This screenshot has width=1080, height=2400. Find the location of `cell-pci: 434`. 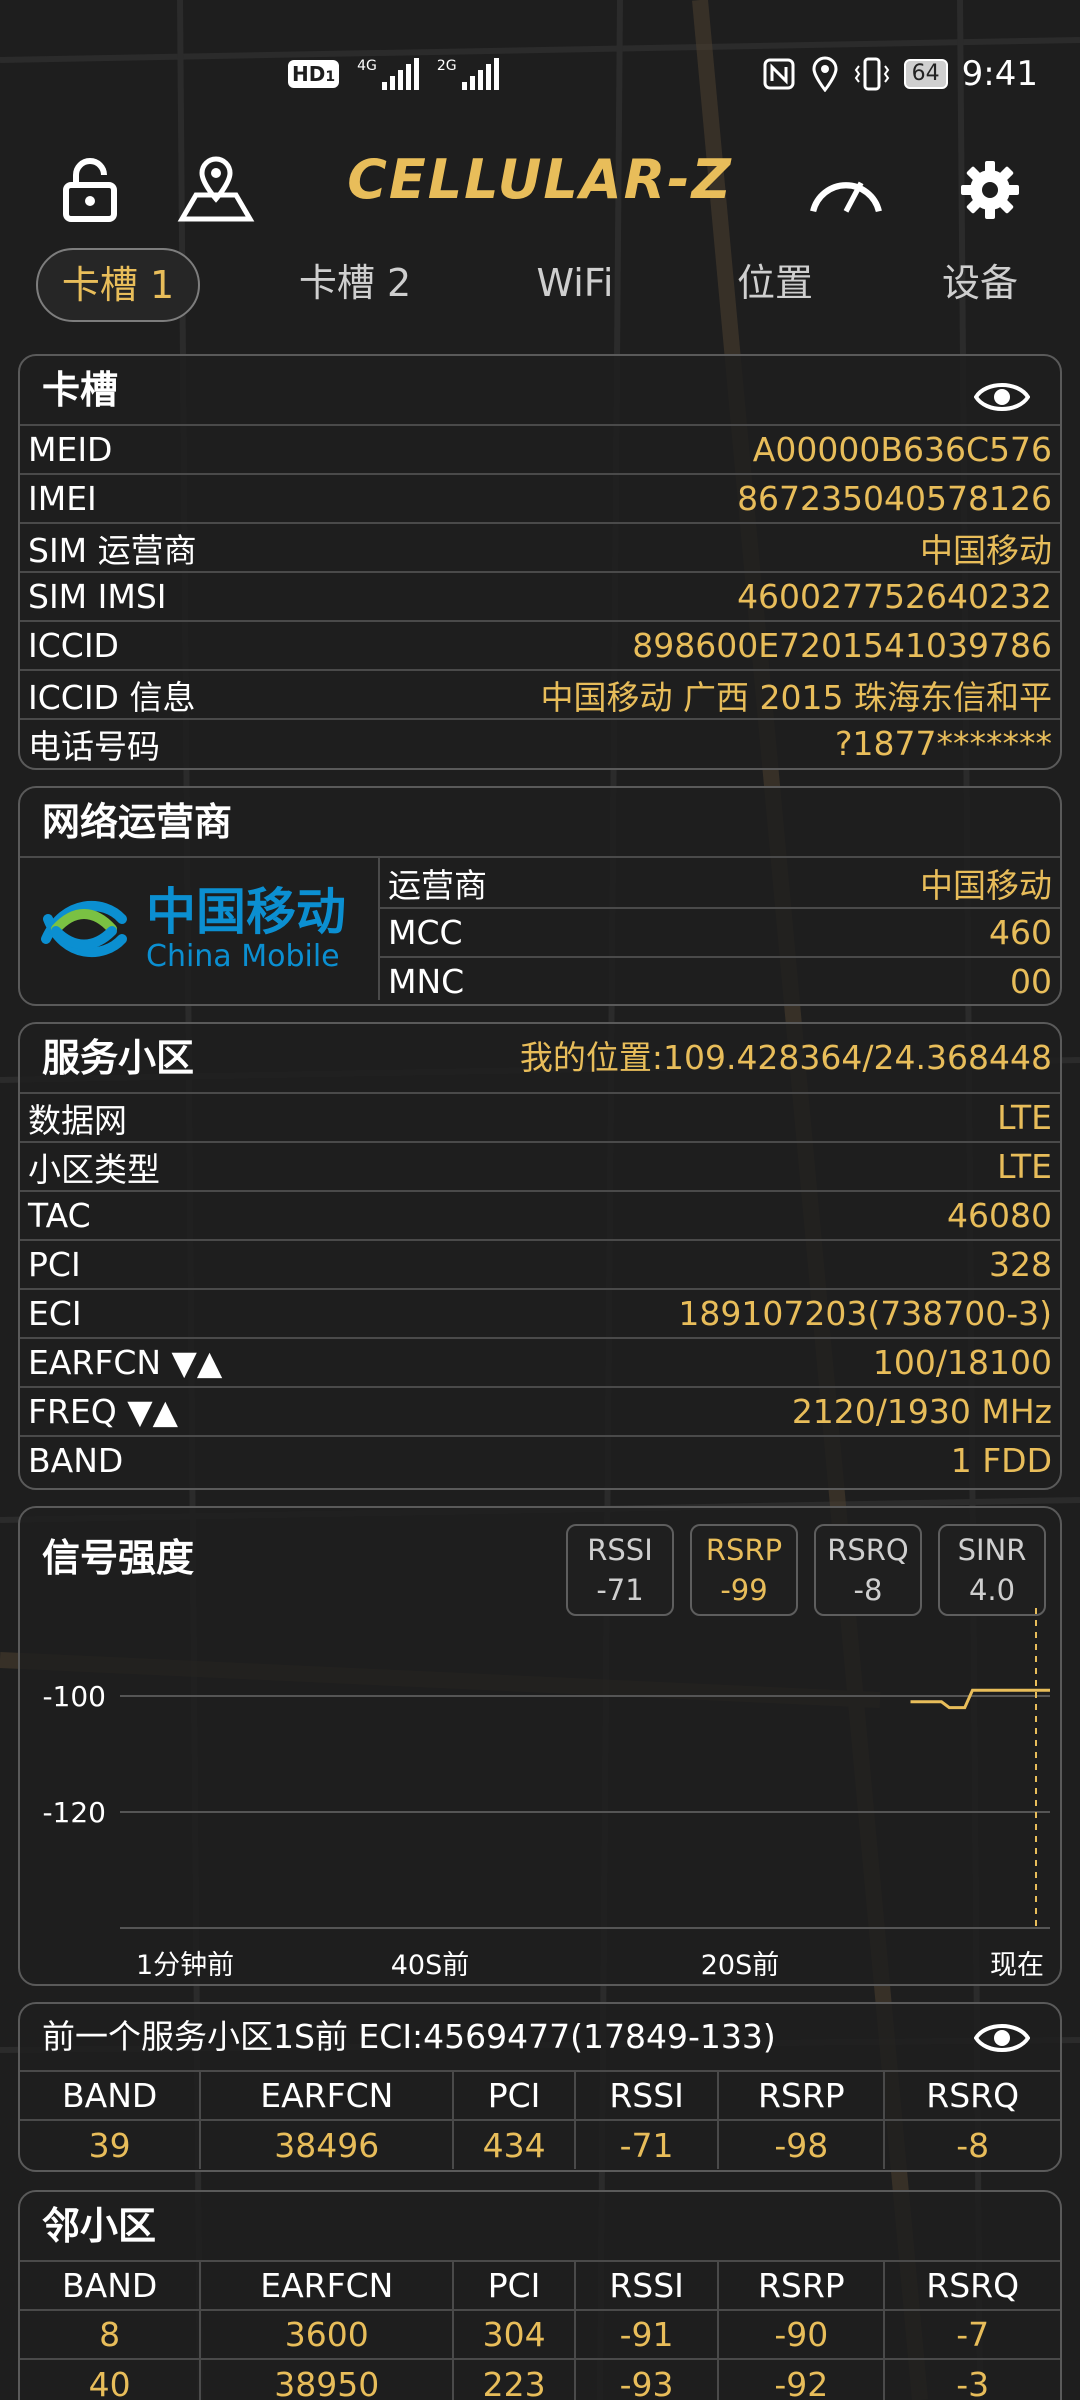

cell-pci: 434 is located at coordinates (514, 2144).